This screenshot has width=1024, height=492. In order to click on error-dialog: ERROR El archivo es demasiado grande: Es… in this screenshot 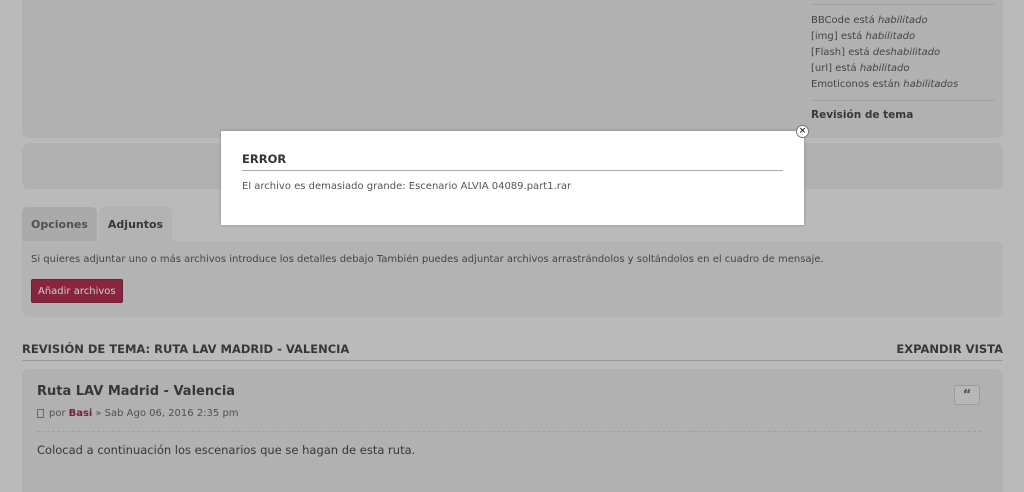, I will do `click(512, 178)`.